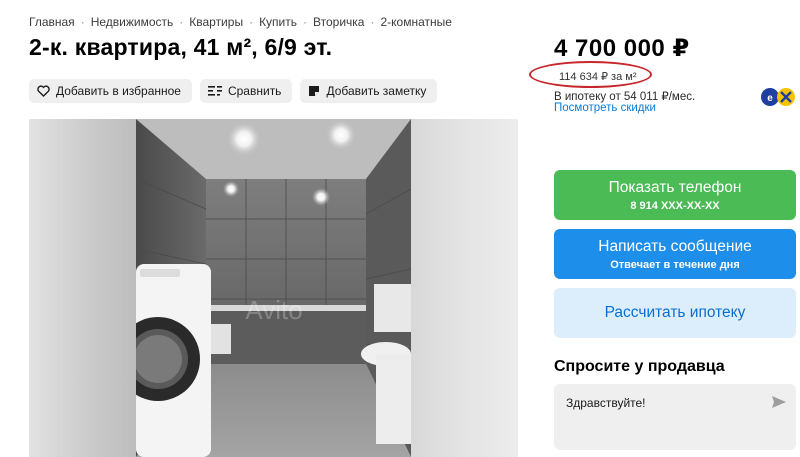 The width and height of the screenshot is (800, 457). What do you see at coordinates (82, 288) in the screenshot?
I see `gallery-prev-preview` at bounding box center [82, 288].